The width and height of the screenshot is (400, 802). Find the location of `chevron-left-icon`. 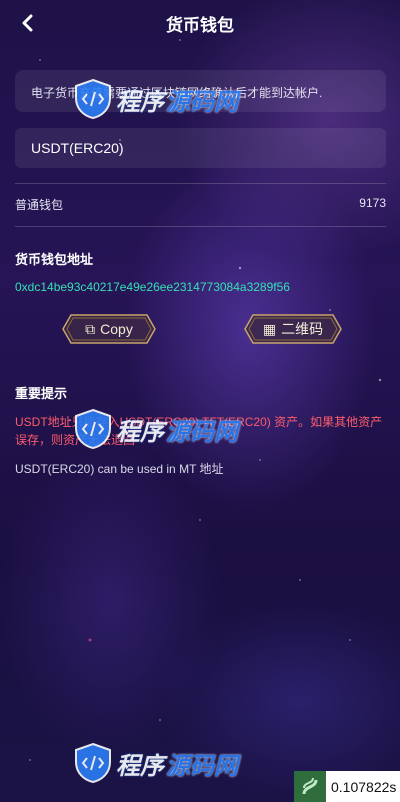

chevron-left-icon is located at coordinates (27, 23).